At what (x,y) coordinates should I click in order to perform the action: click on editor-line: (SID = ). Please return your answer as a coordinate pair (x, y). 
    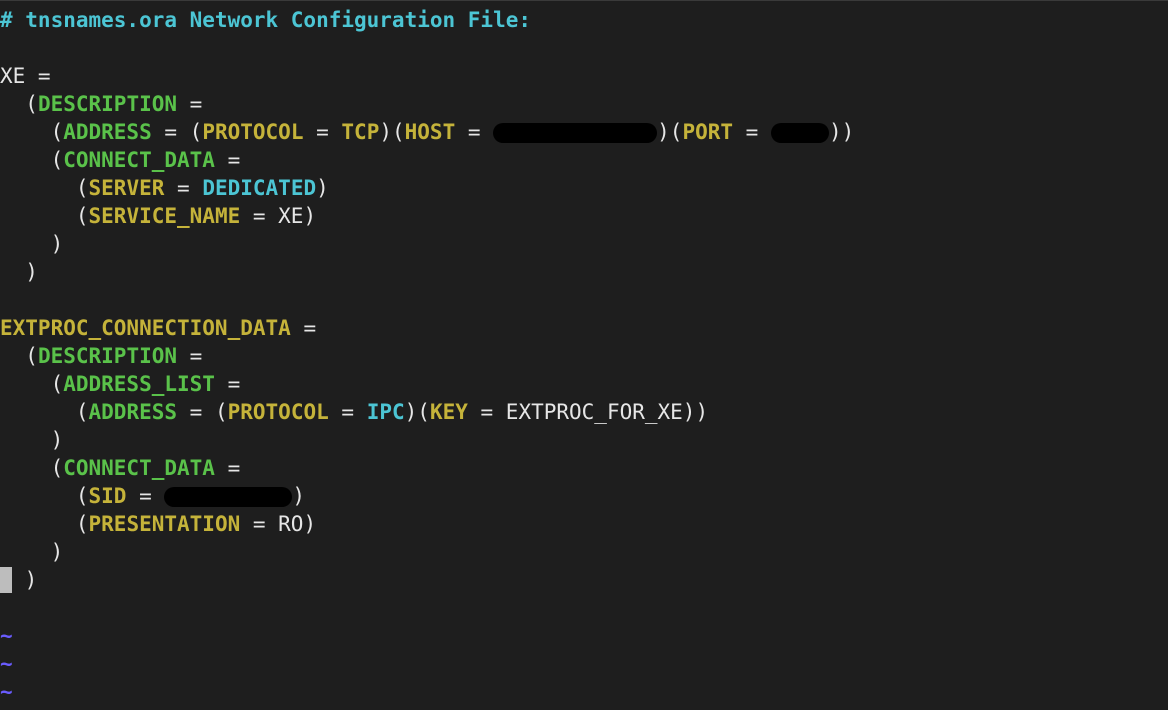
    Looking at the image, I should click on (584, 496).